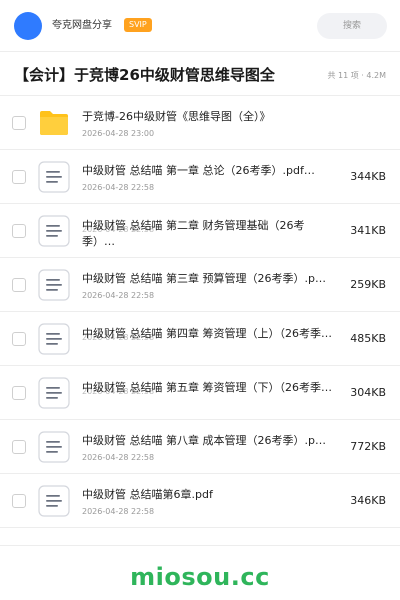 The width and height of the screenshot is (400, 600). What do you see at coordinates (138, 25) in the screenshot?
I see `svip-badge: SVIP` at bounding box center [138, 25].